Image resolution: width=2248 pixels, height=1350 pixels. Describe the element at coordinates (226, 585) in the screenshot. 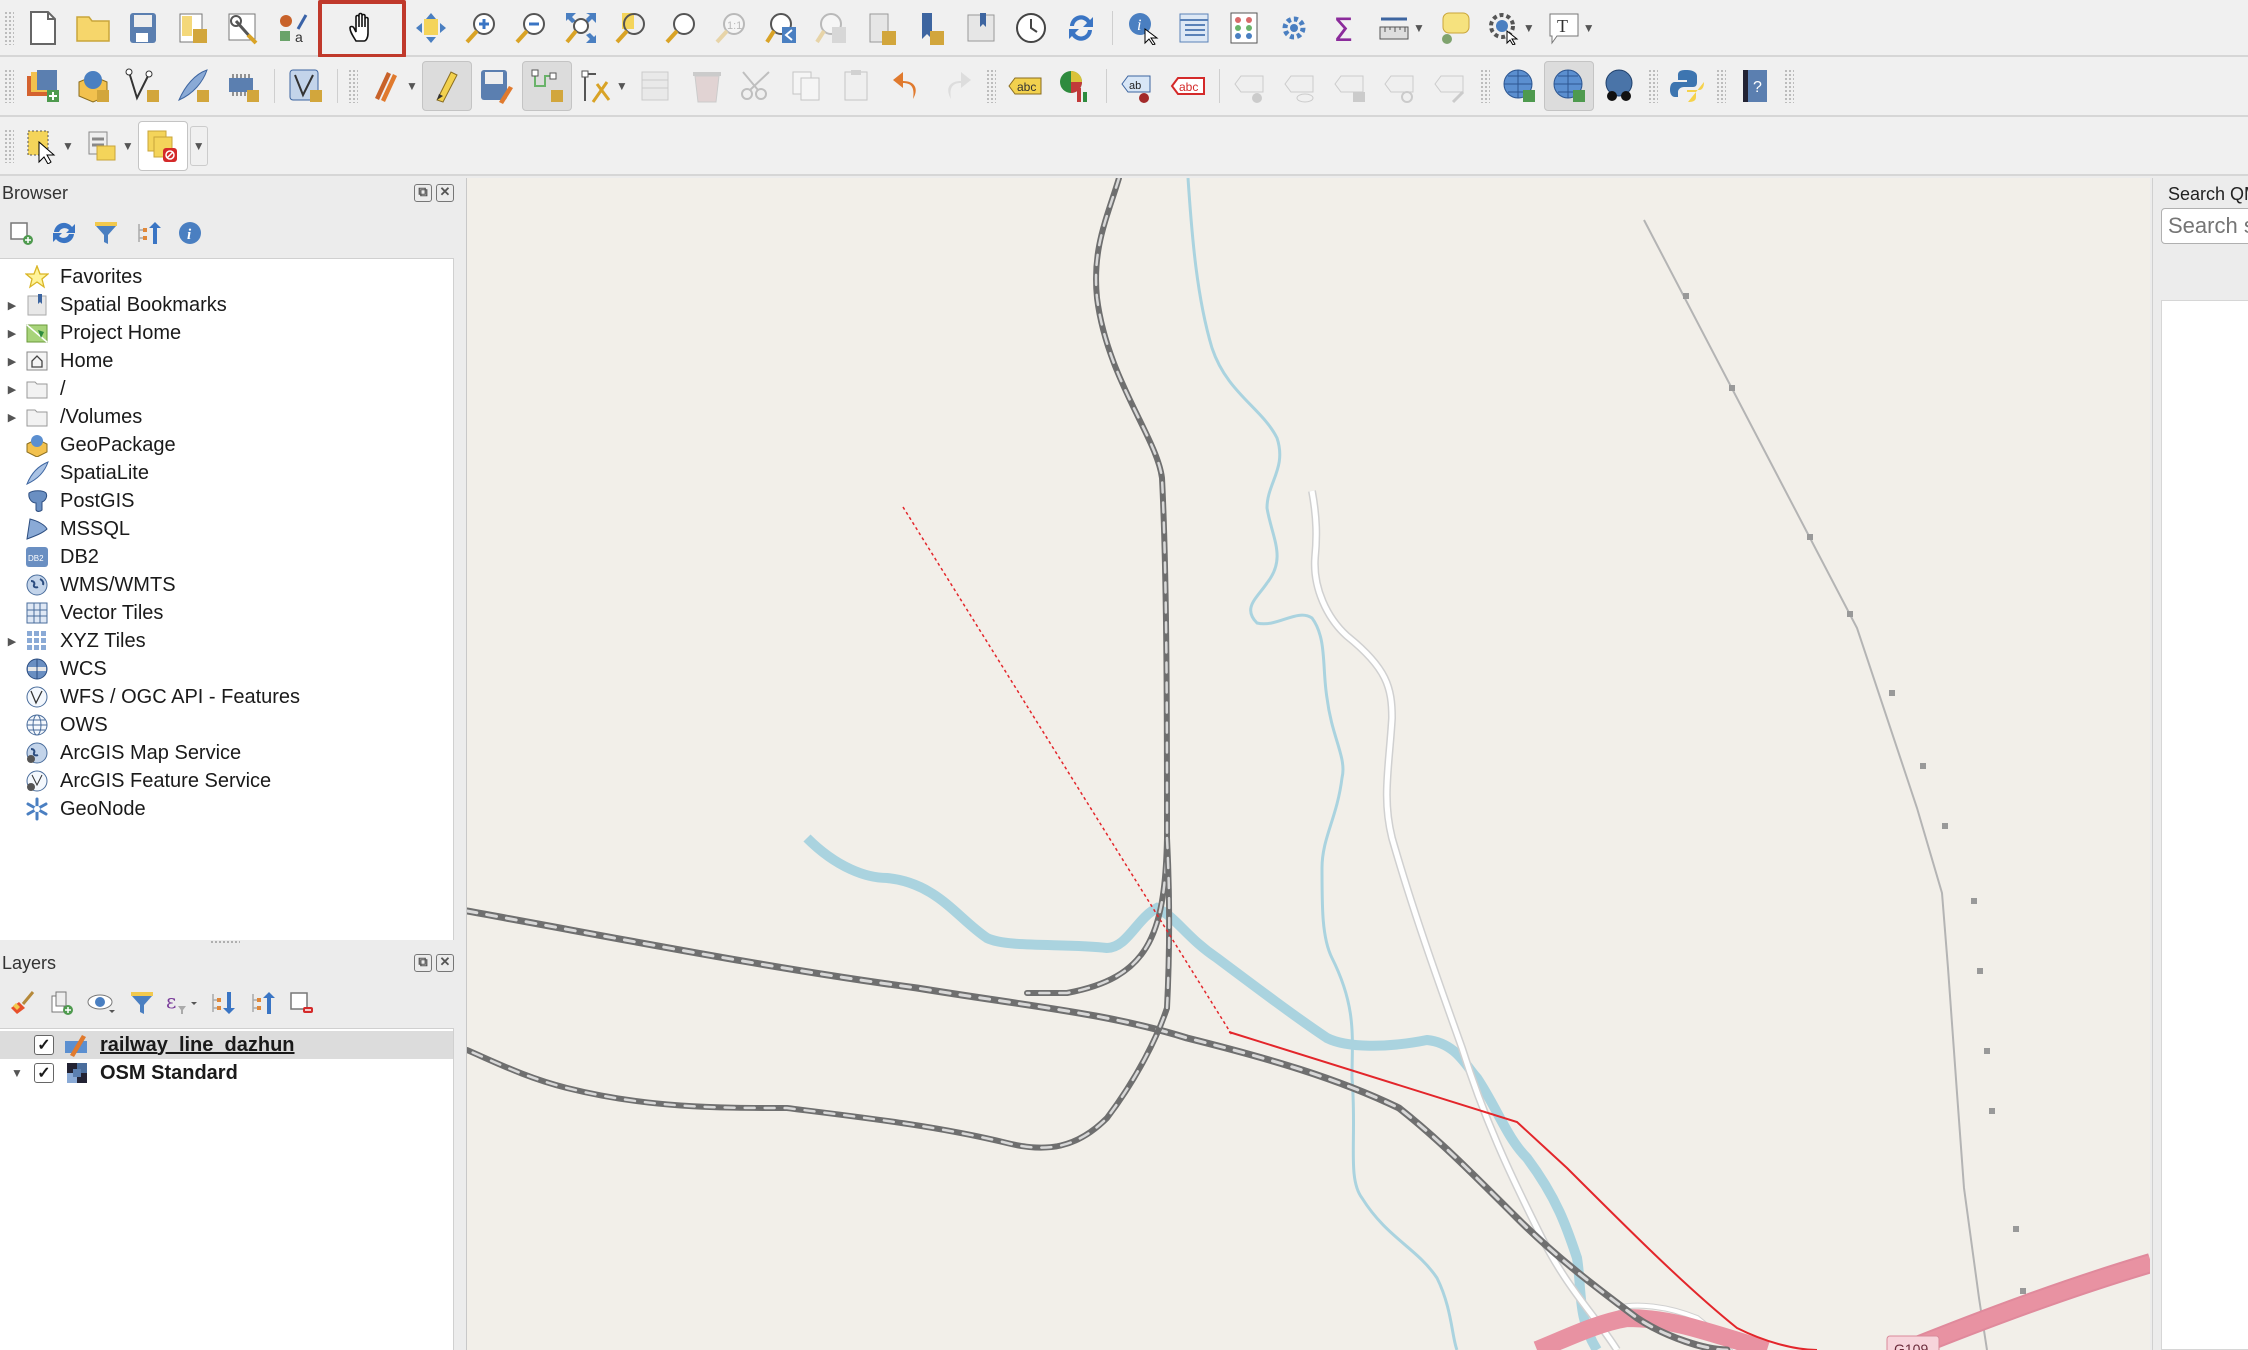

I see `browser-item-wms-wmts: WMS/WMTS` at that location.